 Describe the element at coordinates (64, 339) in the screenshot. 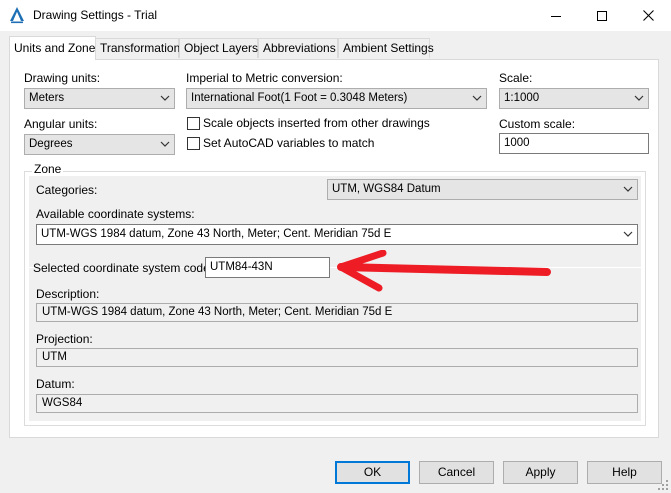

I see `projection-label: Projection:` at that location.